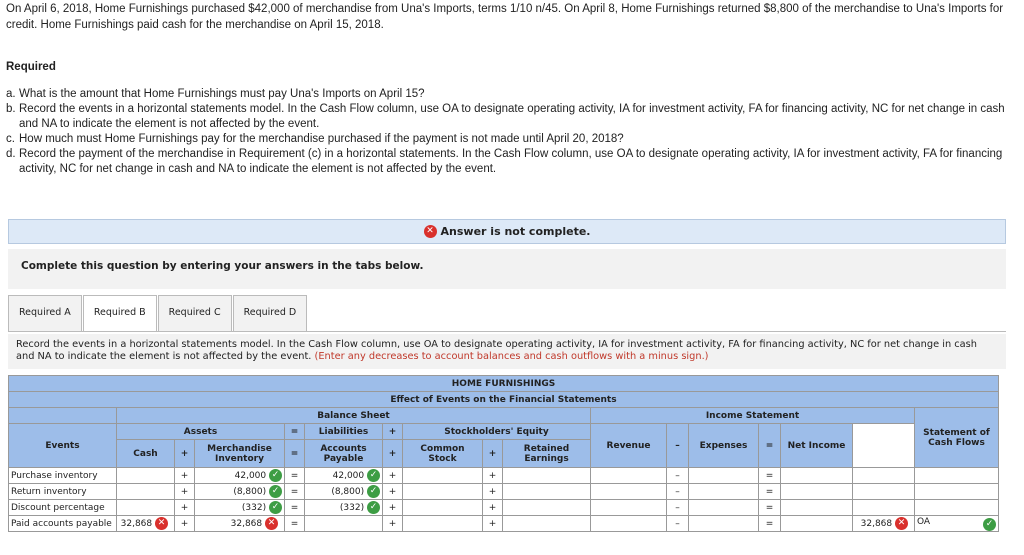 This screenshot has width=1024, height=555. Describe the element at coordinates (503, 383) in the screenshot. I see `company-name: HOME FURNISHINGS` at that location.